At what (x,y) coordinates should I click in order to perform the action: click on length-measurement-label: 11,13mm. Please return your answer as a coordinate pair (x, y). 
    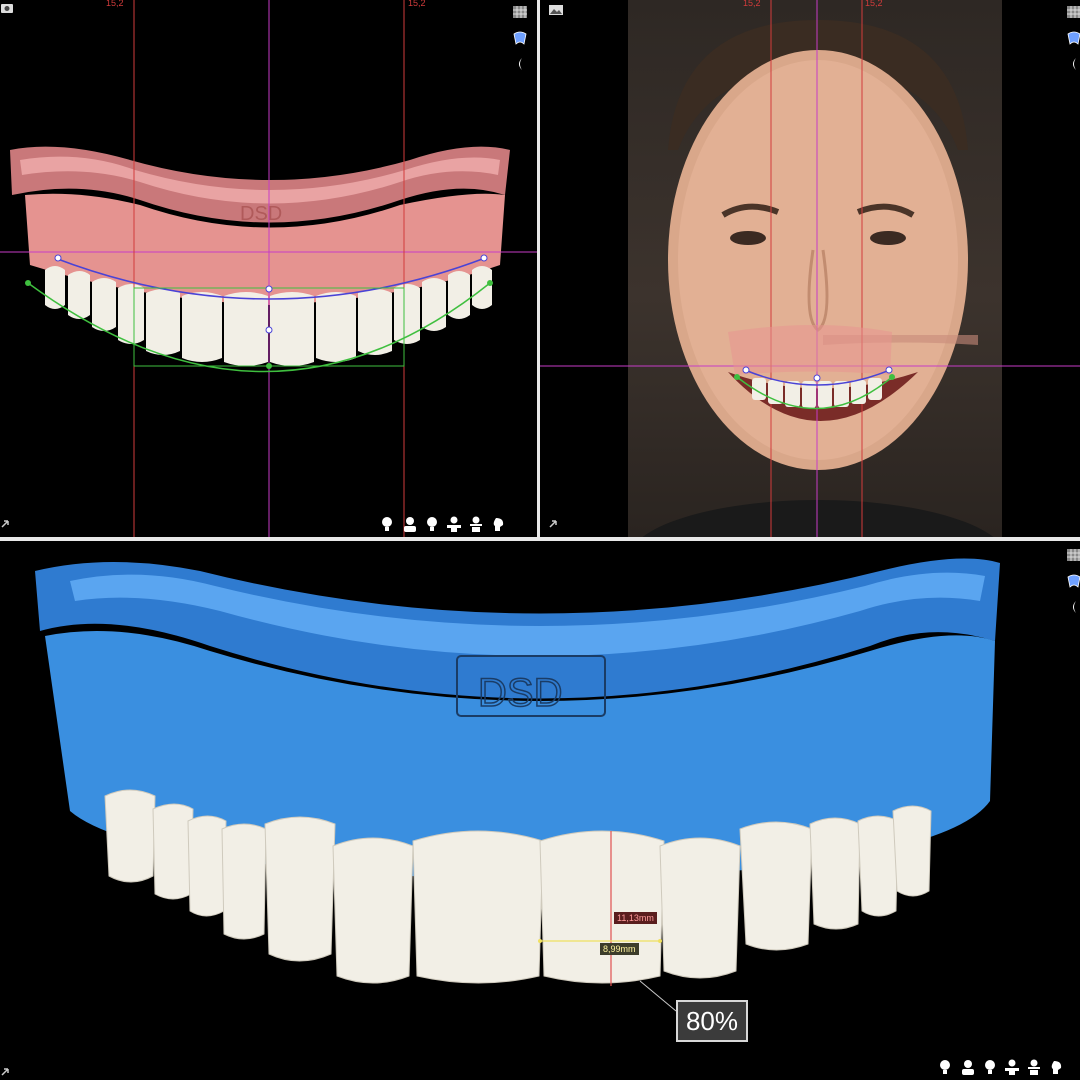
    Looking at the image, I should click on (635, 918).